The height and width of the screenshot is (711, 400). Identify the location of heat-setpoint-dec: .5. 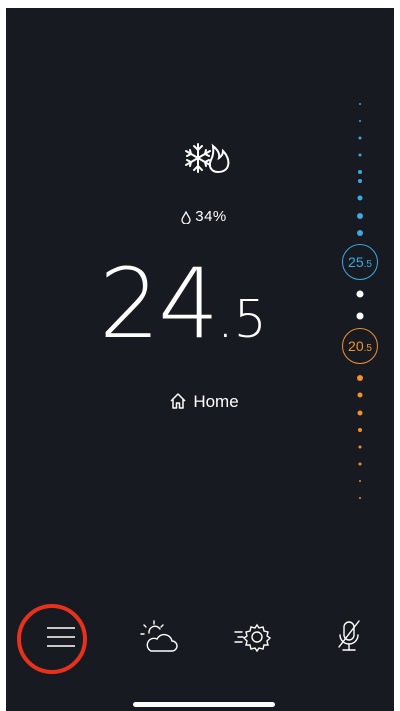
(367, 348).